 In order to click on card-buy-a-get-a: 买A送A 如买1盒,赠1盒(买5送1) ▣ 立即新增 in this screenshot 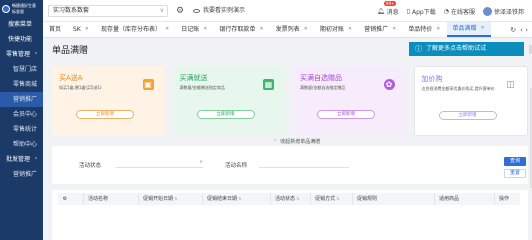, I will do `click(108, 101)`.